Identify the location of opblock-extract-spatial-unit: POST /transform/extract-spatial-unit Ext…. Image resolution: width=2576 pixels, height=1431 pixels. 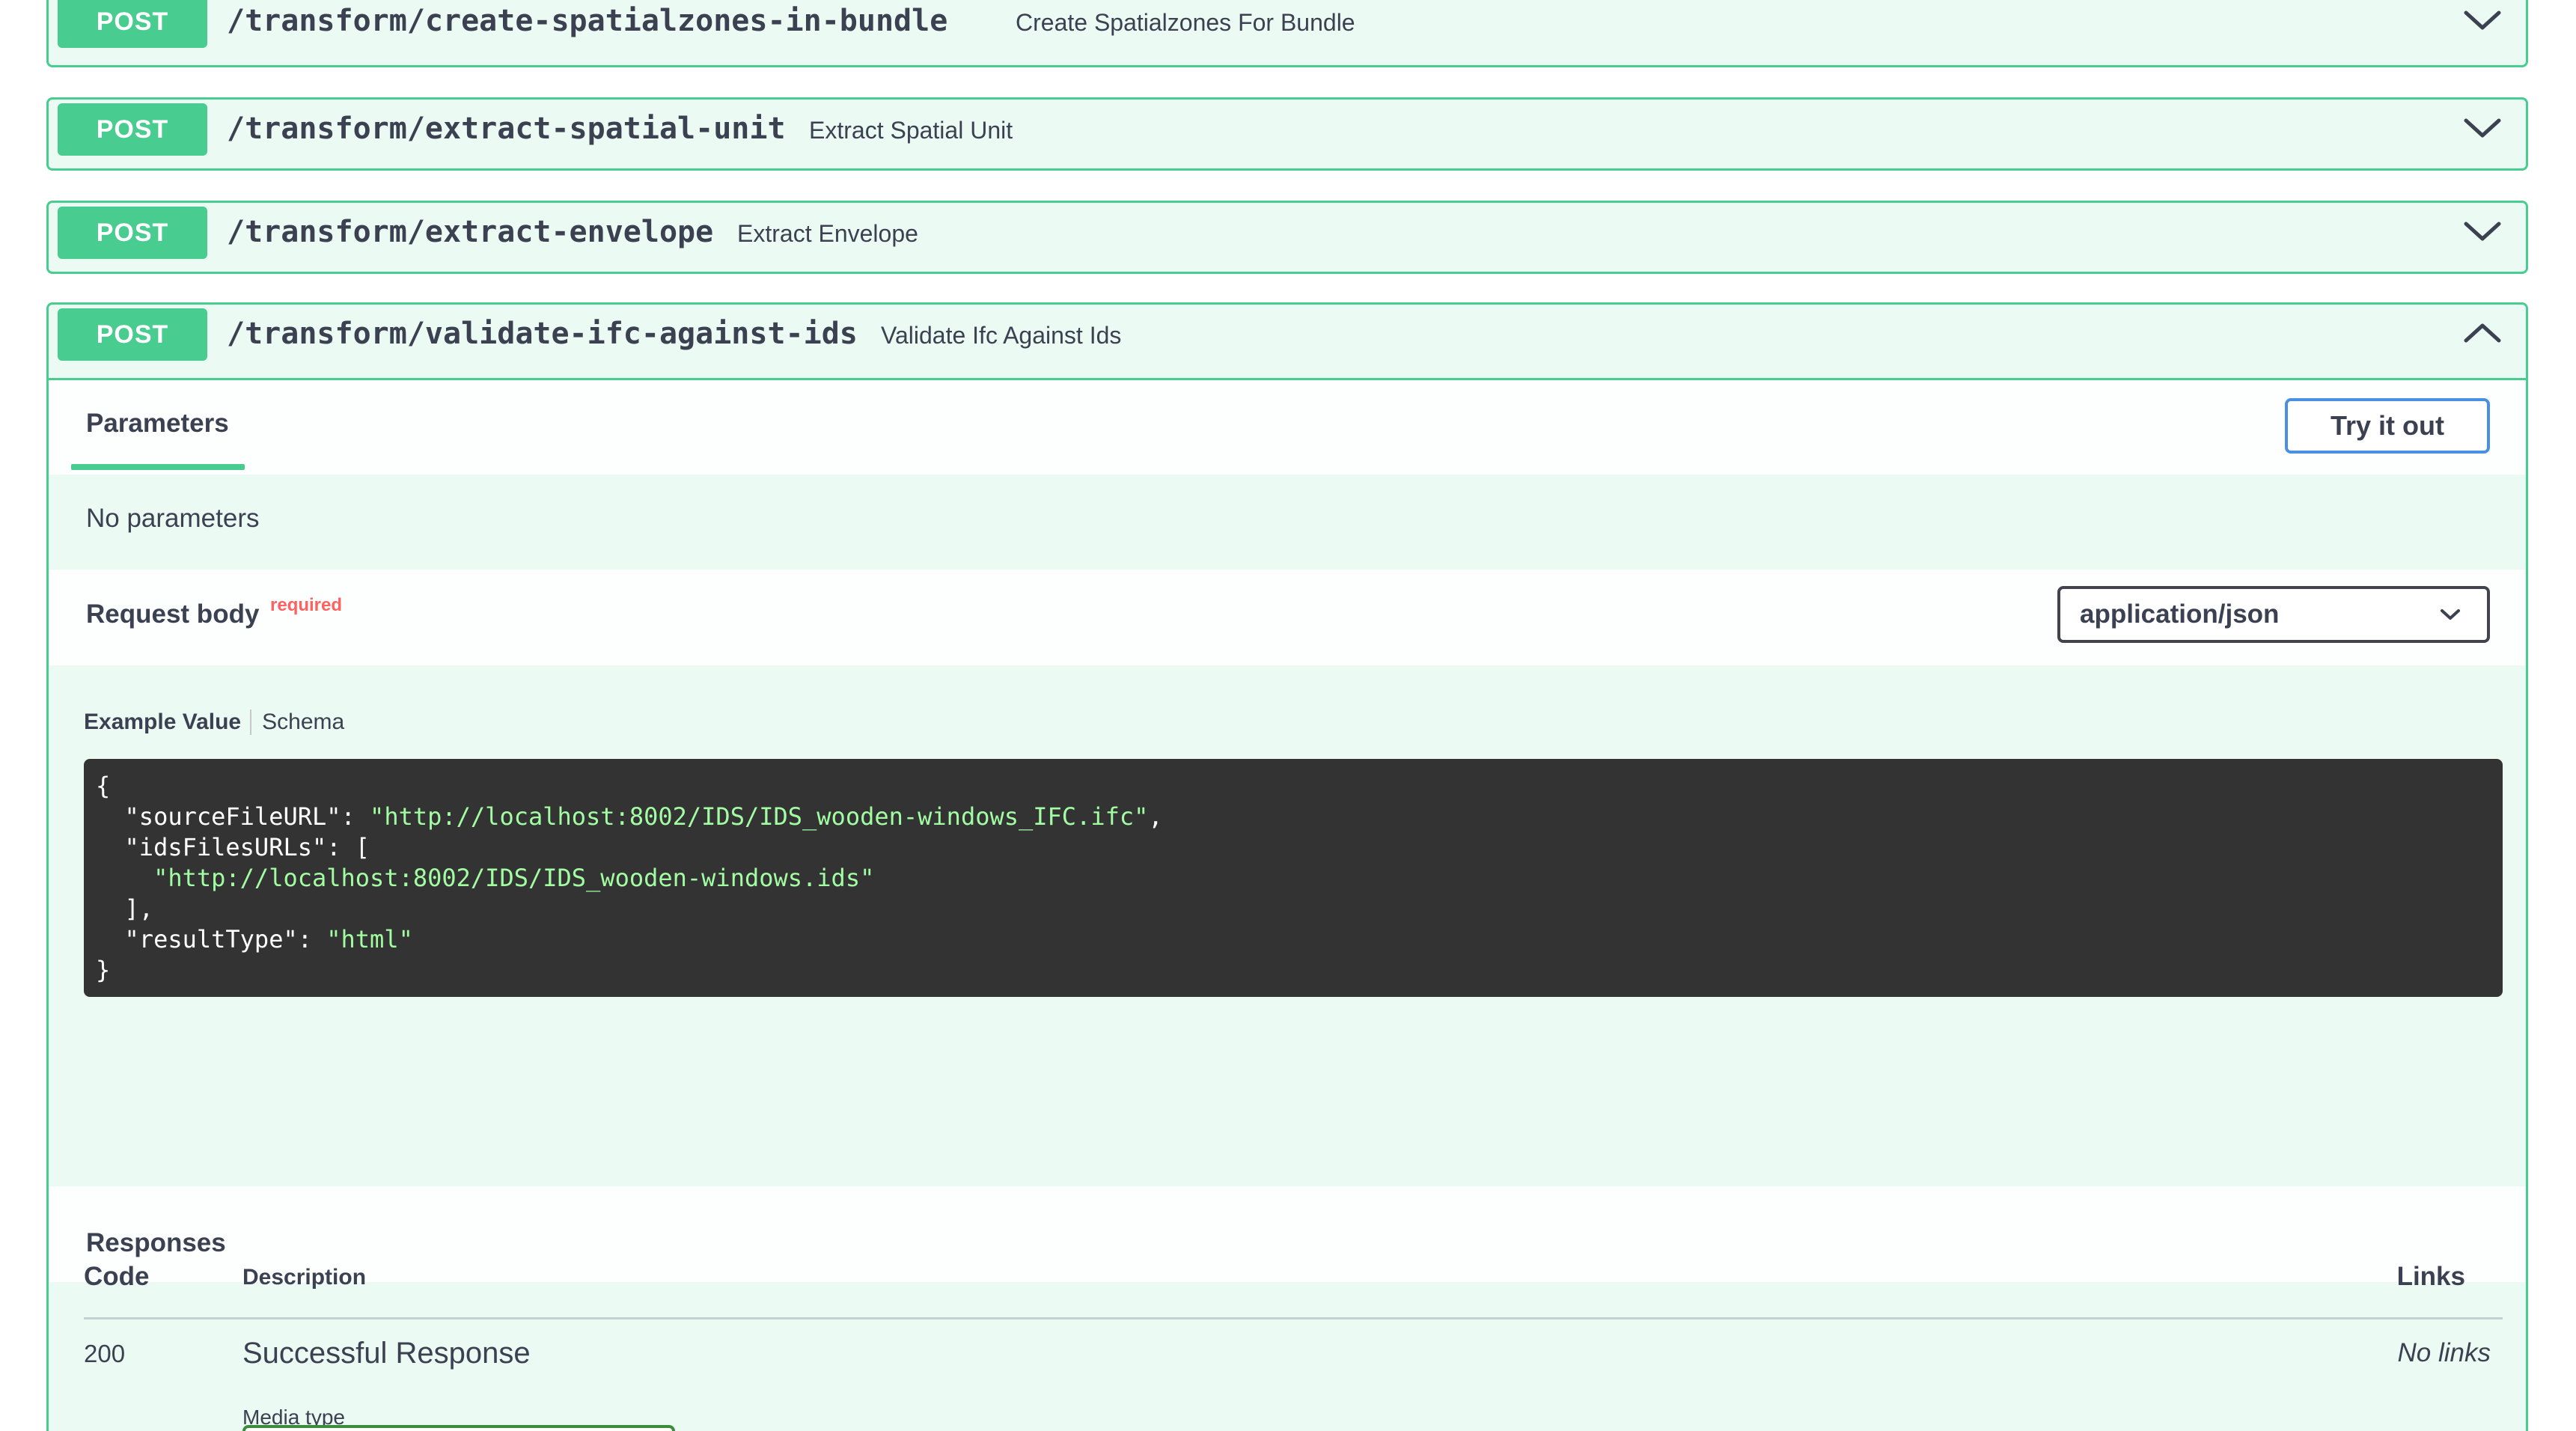
(1287, 134).